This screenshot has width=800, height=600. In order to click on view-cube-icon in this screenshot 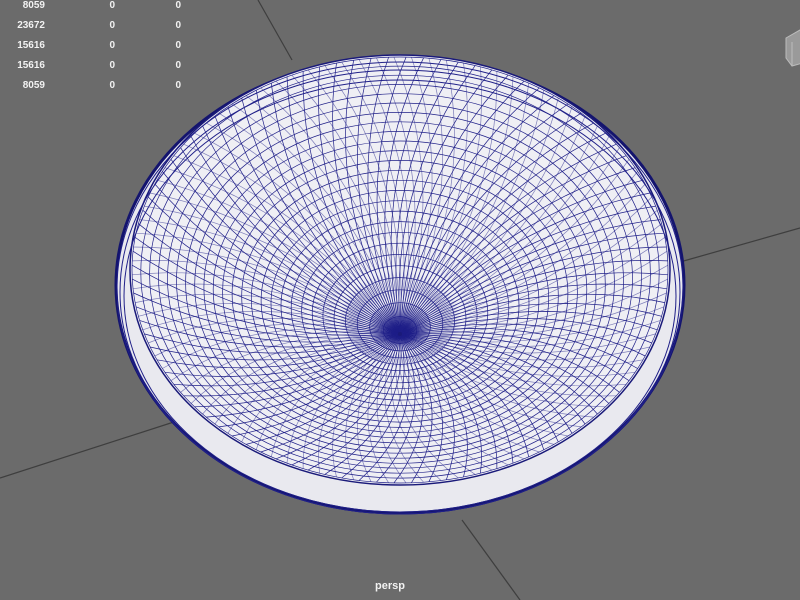, I will do `click(792, 48)`.